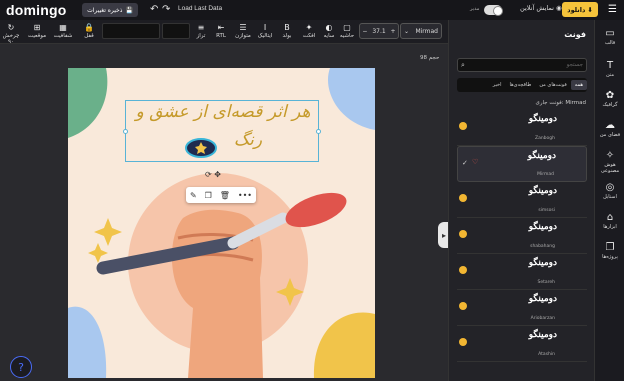 The height and width of the screenshot is (381, 624). I want to click on selection-context-menu: ✎ ❐ 🗑 •••, so click(221, 195).